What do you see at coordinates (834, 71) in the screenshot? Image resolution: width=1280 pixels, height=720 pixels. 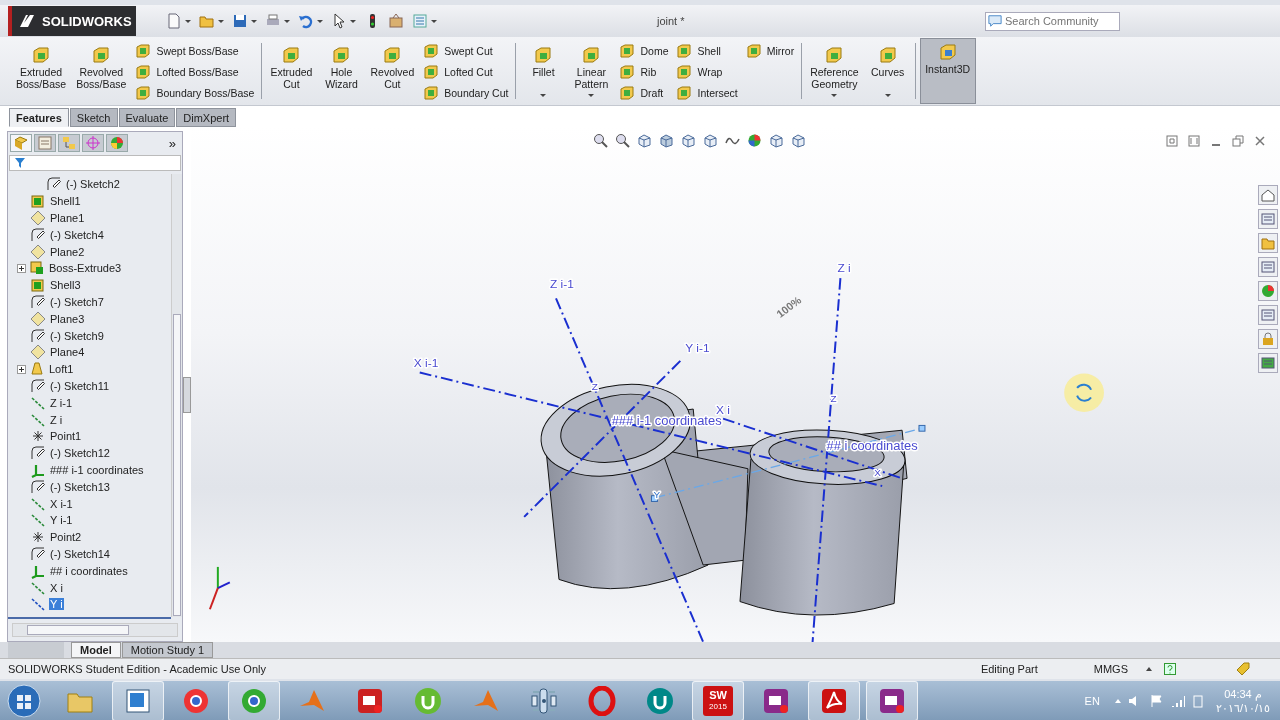 I see `ribbon-button: Reference Geometry` at bounding box center [834, 71].